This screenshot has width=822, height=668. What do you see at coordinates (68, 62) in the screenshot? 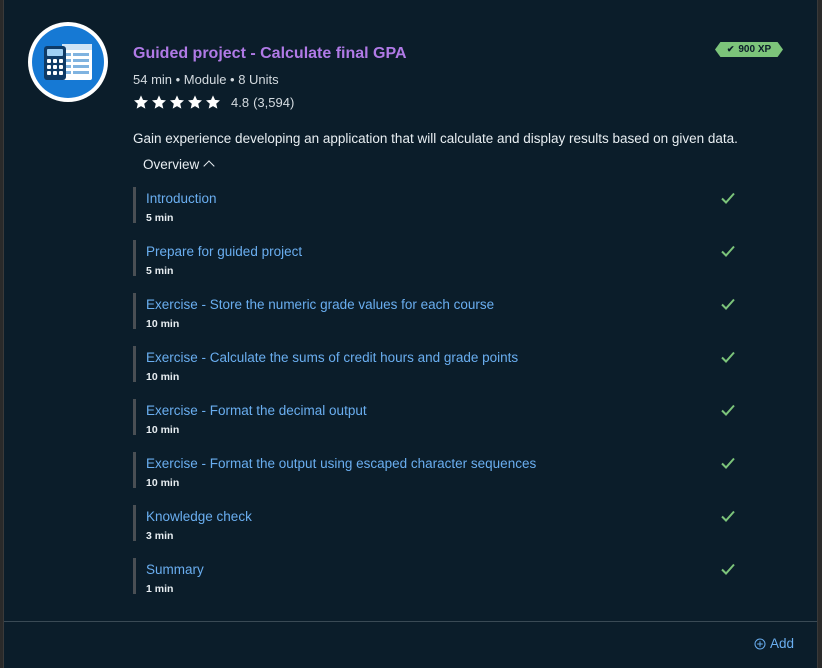
I see `calculator-spreadsheet-icon` at bounding box center [68, 62].